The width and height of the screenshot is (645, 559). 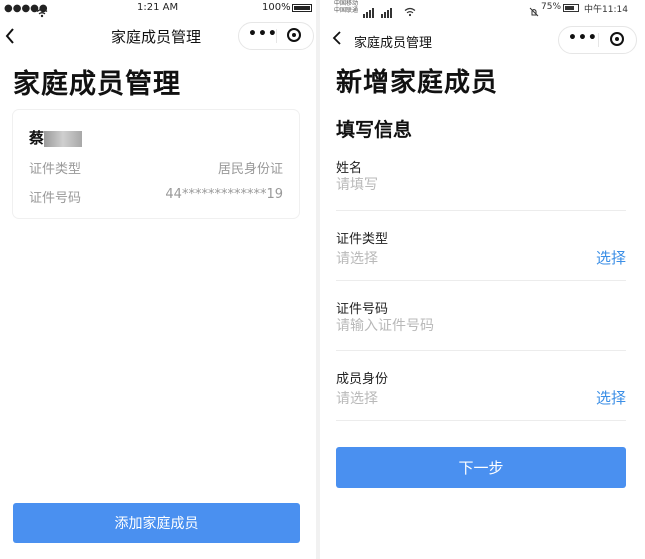 I want to click on next-button: 下一步, so click(x=481, y=467).